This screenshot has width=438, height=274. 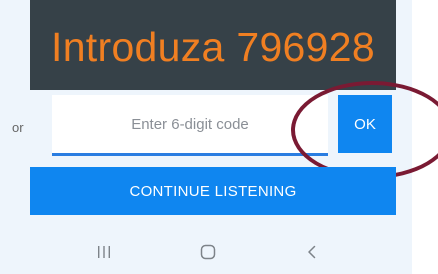 I want to click on back-button, so click(x=312, y=252).